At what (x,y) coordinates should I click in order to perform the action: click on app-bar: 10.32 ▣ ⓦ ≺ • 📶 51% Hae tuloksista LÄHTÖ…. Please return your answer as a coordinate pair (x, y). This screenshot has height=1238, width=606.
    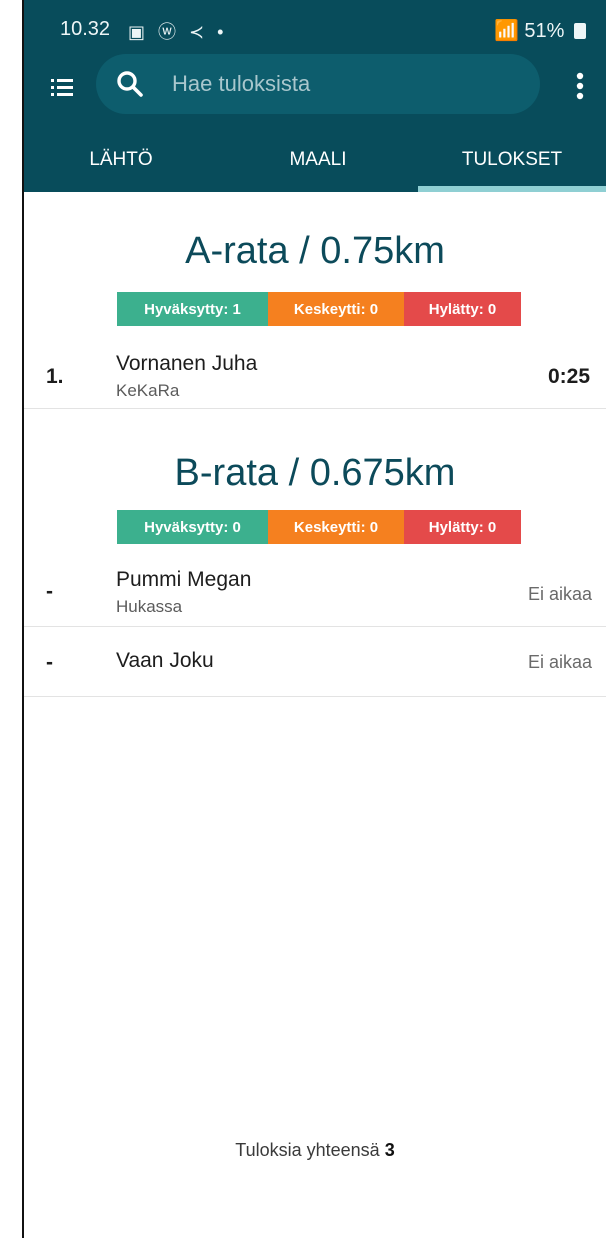
    Looking at the image, I should click on (315, 96).